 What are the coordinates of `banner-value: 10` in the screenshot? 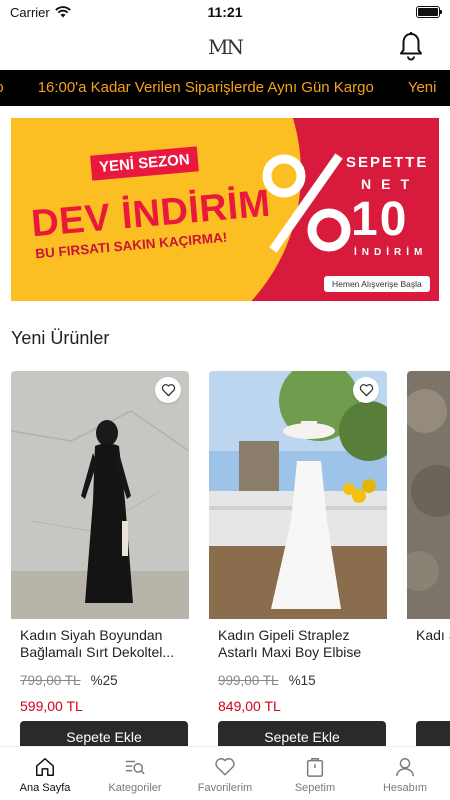 It's located at (380, 219).